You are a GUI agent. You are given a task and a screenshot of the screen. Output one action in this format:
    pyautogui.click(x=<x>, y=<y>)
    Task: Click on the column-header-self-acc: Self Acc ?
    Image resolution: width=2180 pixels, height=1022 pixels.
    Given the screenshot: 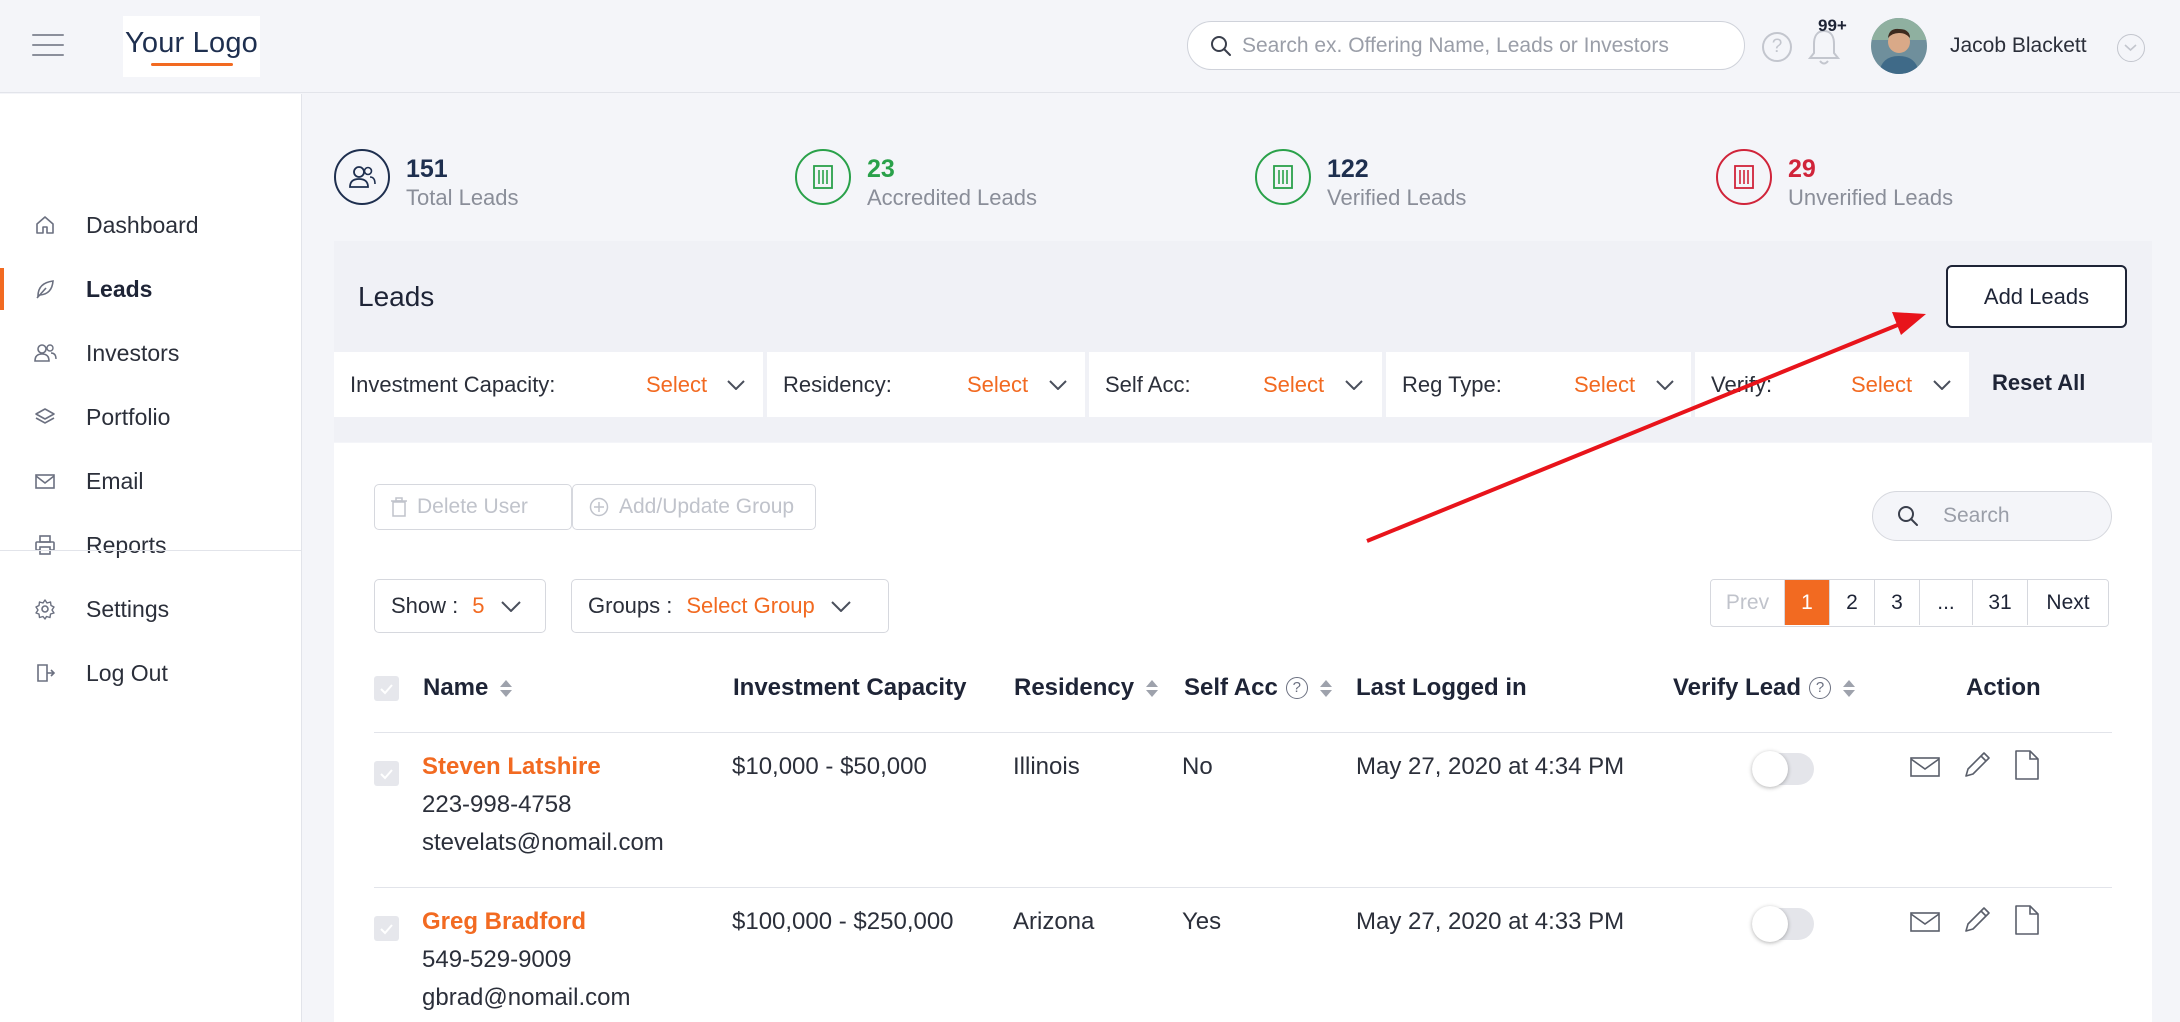 What is the action you would take?
    pyautogui.click(x=1258, y=688)
    